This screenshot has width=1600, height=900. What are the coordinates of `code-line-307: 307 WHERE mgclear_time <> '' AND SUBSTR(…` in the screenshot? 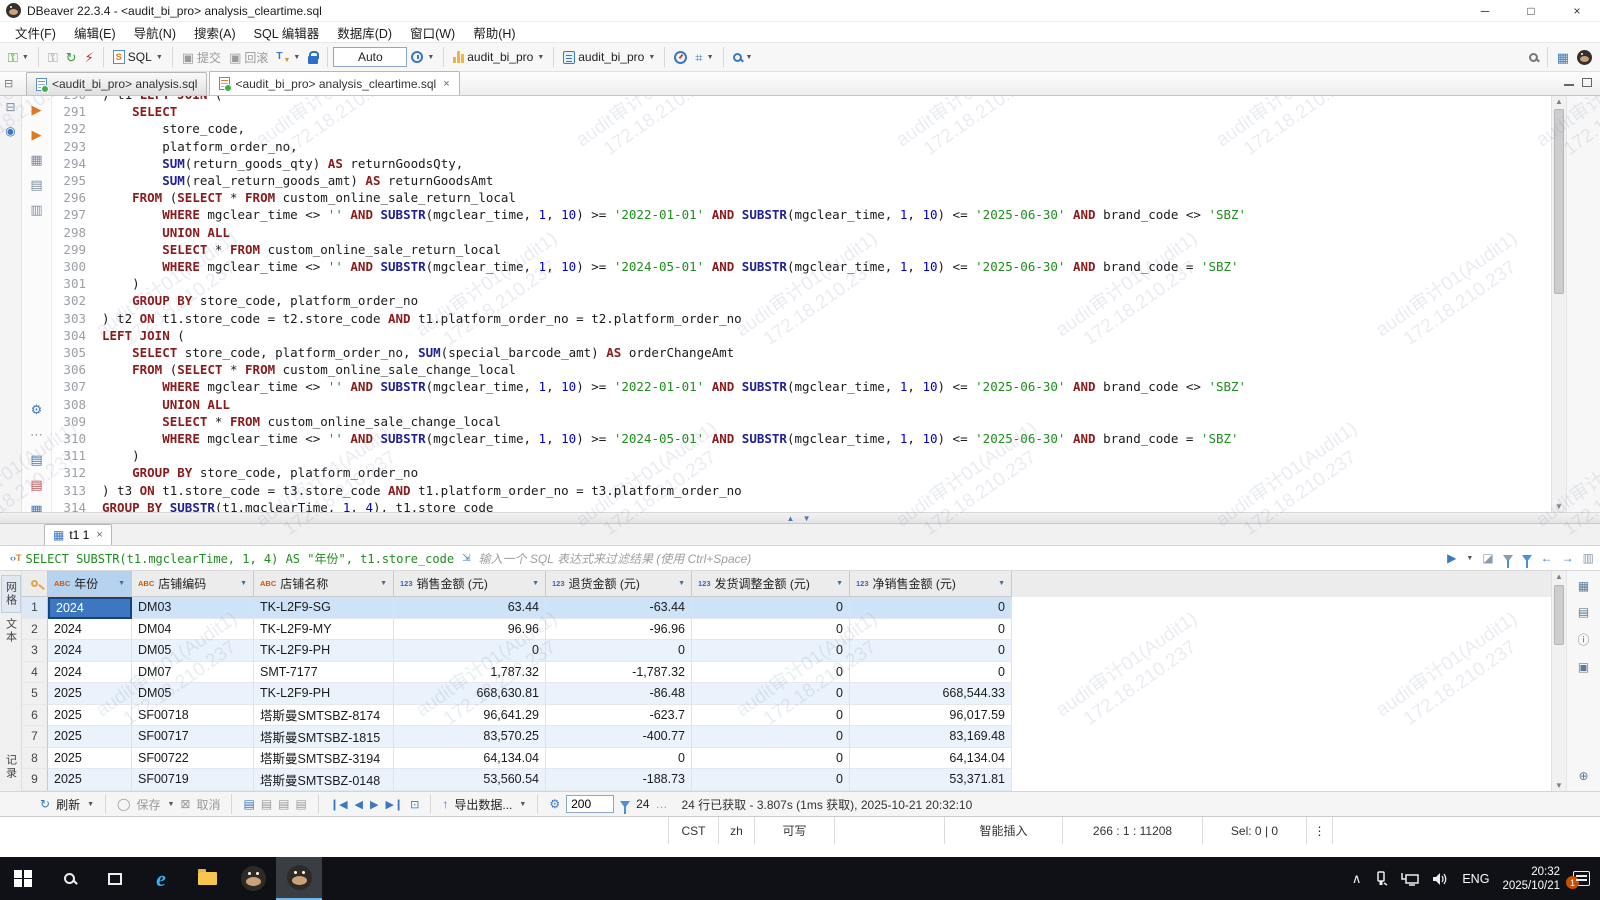 It's located at (801, 386).